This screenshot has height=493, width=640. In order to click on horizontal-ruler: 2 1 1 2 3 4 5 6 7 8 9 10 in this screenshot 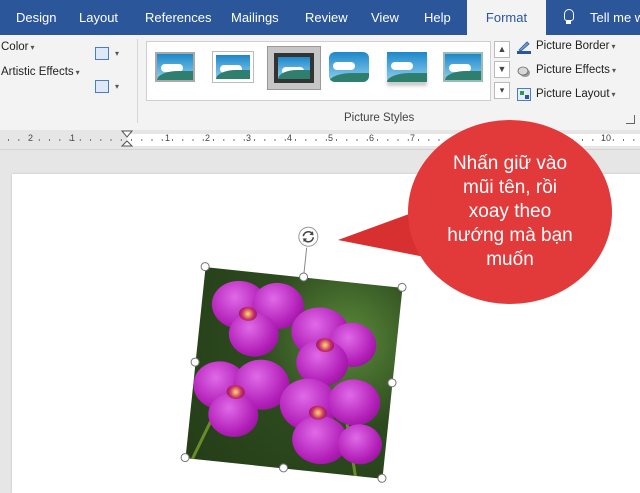, I will do `click(320, 140)`.